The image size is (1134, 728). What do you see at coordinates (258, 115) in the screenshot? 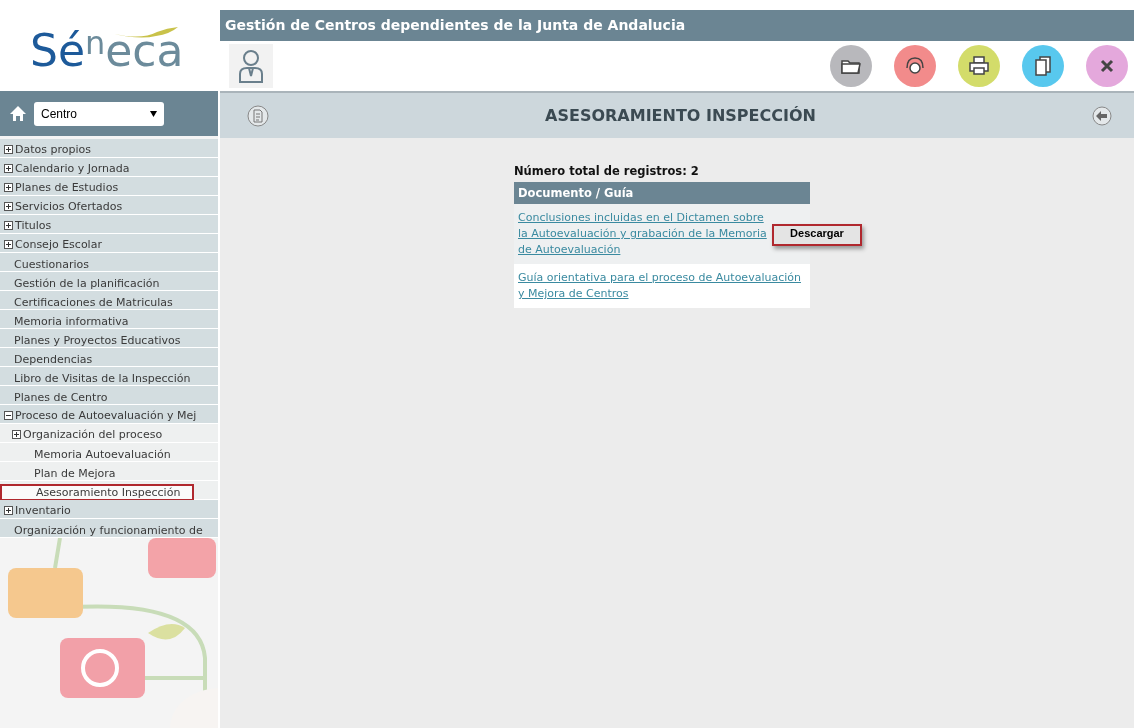
I see `export-icon` at bounding box center [258, 115].